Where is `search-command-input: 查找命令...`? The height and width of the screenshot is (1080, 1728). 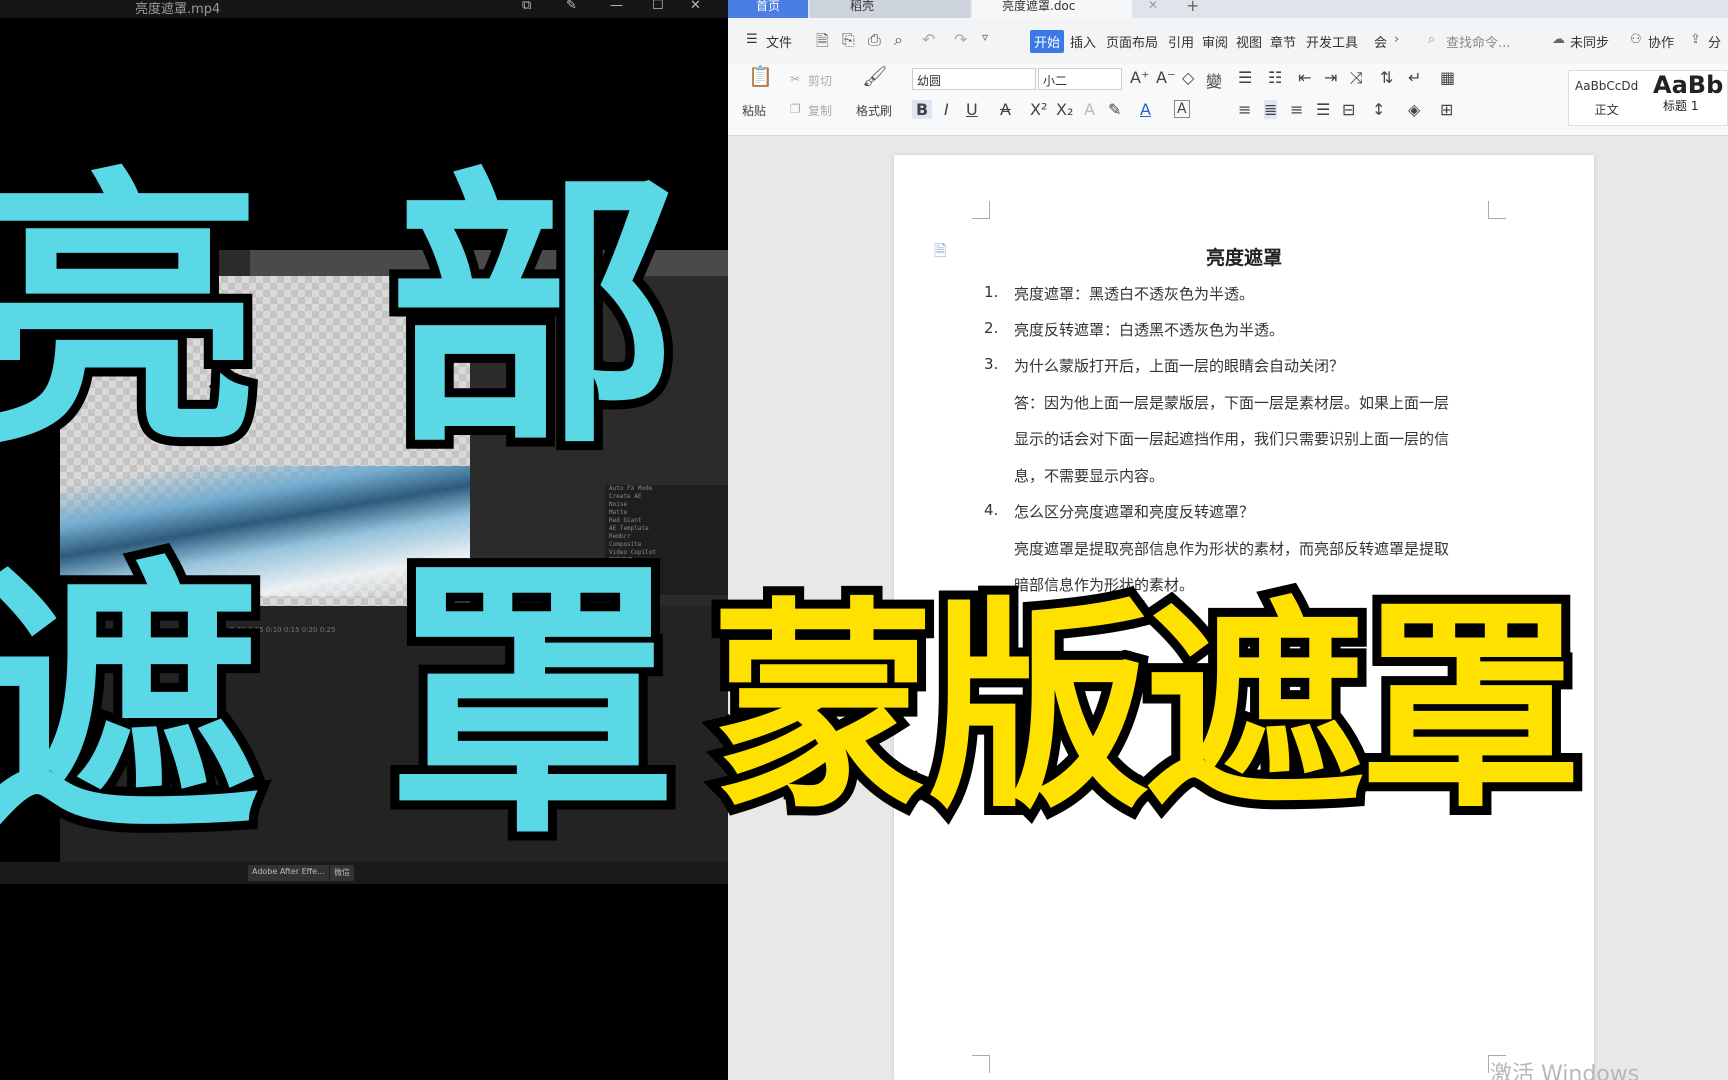
search-command-input: 查找命令... is located at coordinates (1478, 41).